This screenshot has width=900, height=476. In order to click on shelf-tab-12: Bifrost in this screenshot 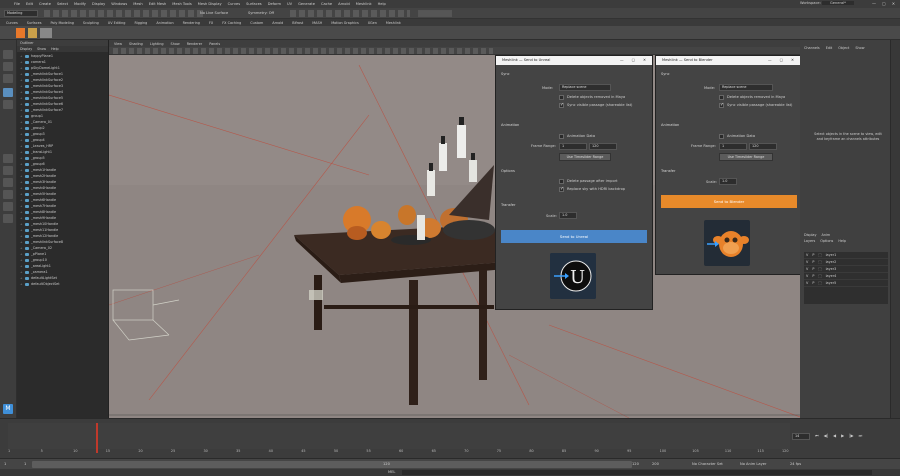, I will do `click(297, 23)`.